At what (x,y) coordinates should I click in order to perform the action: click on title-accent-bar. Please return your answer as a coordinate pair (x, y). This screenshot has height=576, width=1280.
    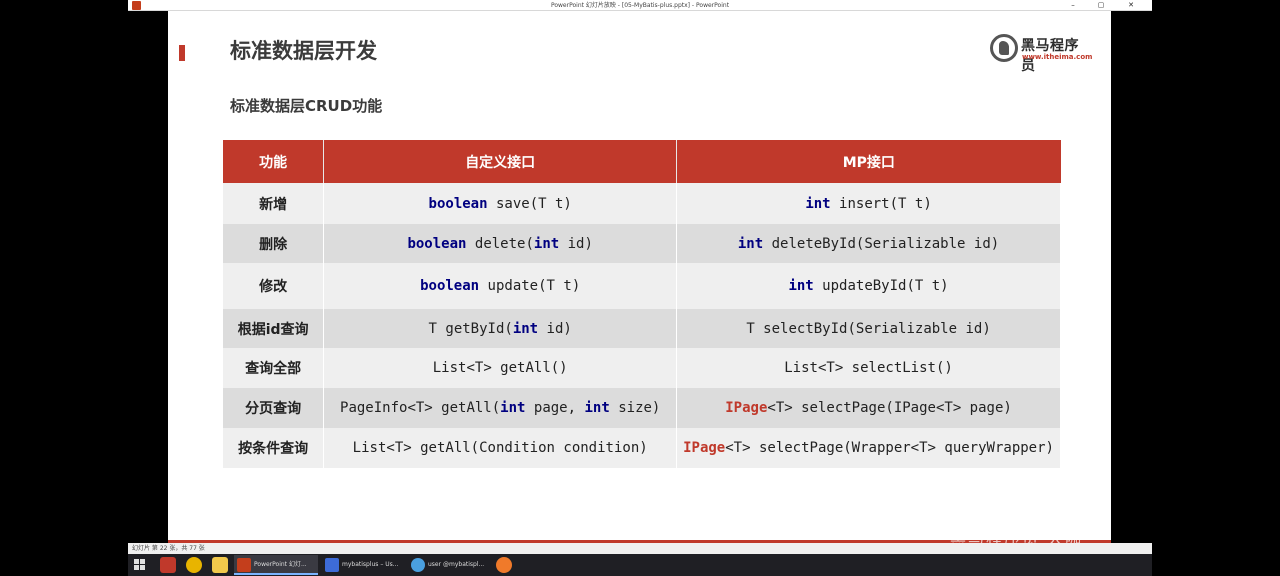
    Looking at the image, I should click on (182, 53).